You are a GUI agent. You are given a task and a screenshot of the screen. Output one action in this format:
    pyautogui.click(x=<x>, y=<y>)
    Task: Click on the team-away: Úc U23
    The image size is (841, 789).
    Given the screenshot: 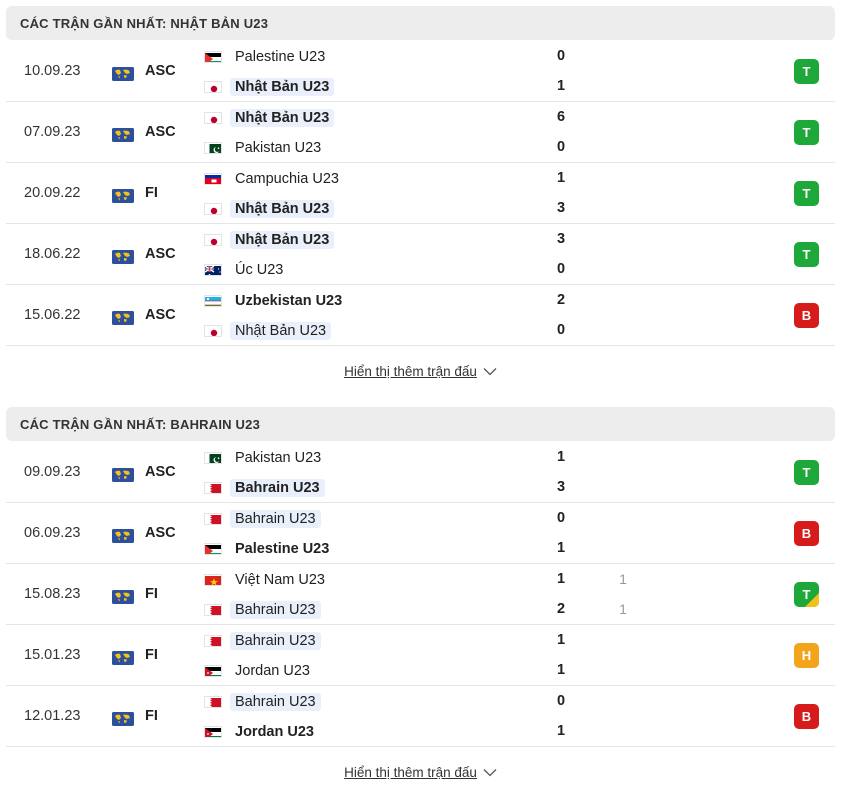 What is the action you would take?
    pyautogui.click(x=246, y=270)
    